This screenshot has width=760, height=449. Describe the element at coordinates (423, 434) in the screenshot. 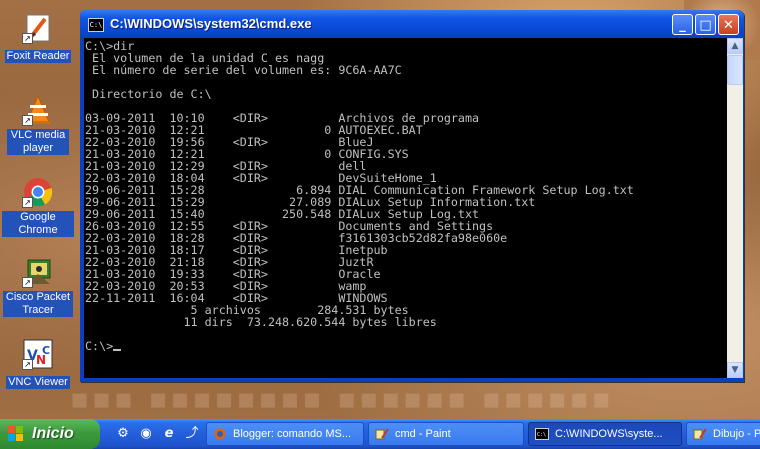

I see `task-label: cmd - Paint` at that location.